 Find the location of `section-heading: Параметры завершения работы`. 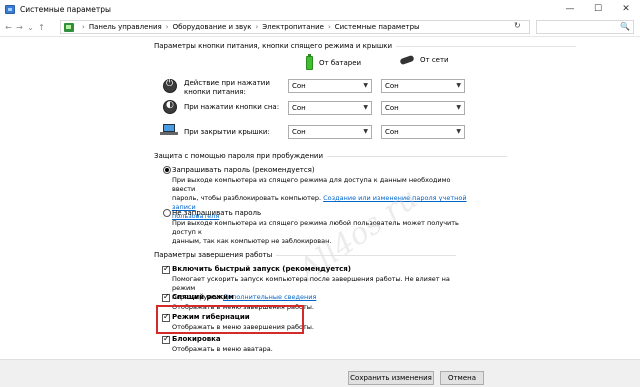

section-heading: Параметры завершения работы is located at coordinates (305, 255).